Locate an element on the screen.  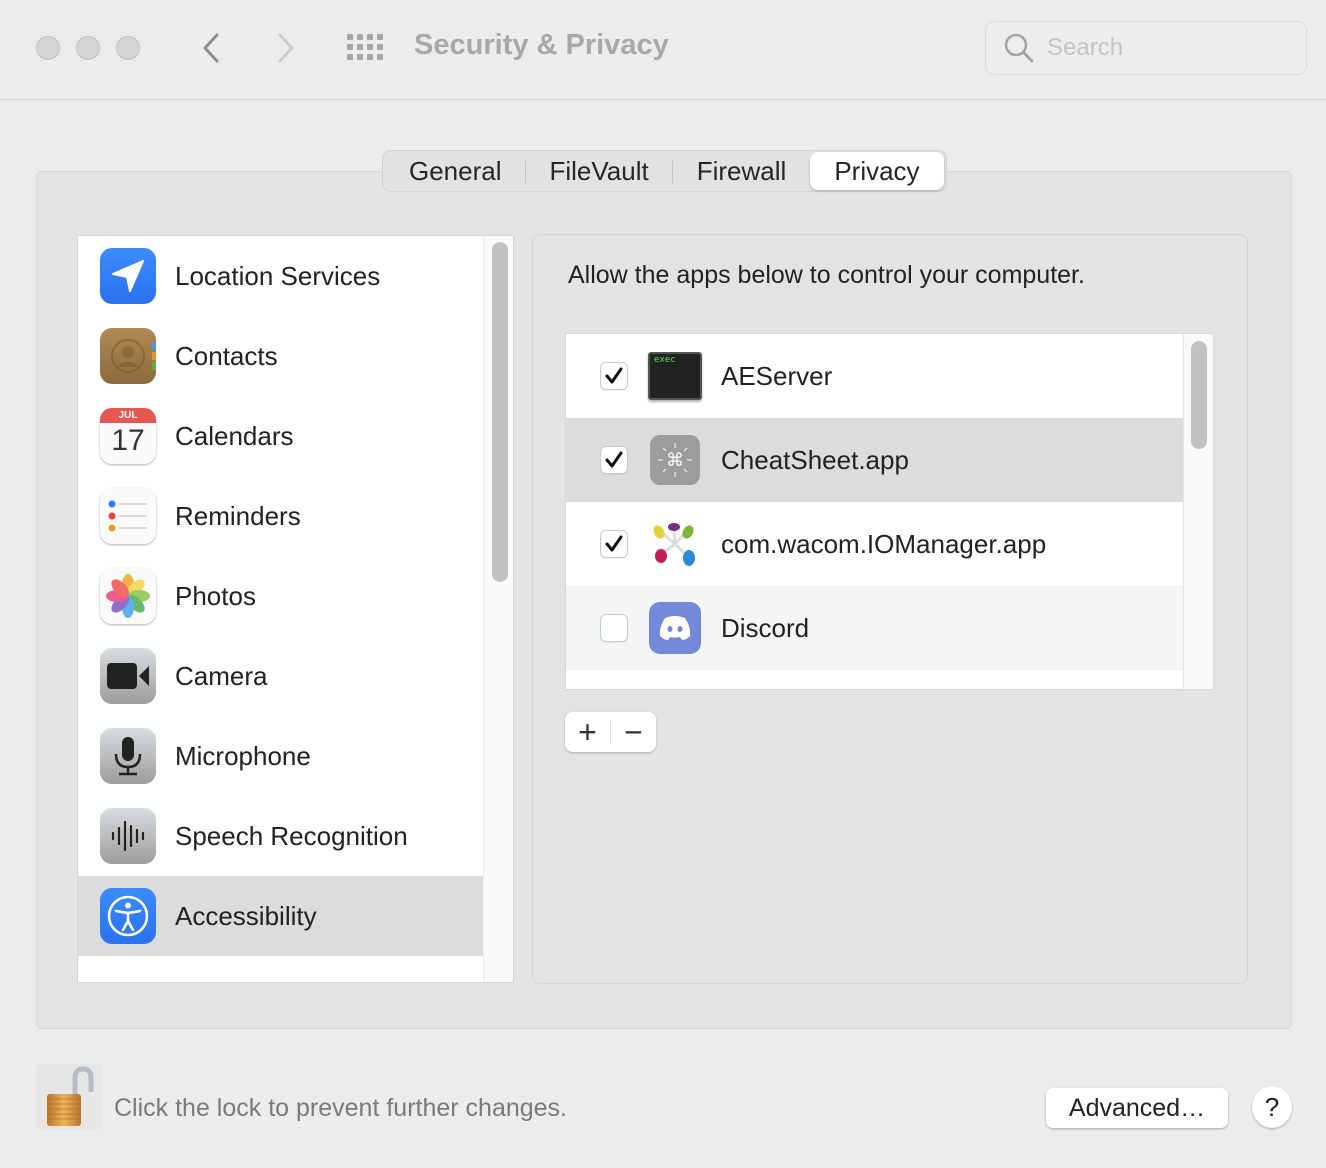
title-bar: Security & Privacy is located at coordinates (663, 50).